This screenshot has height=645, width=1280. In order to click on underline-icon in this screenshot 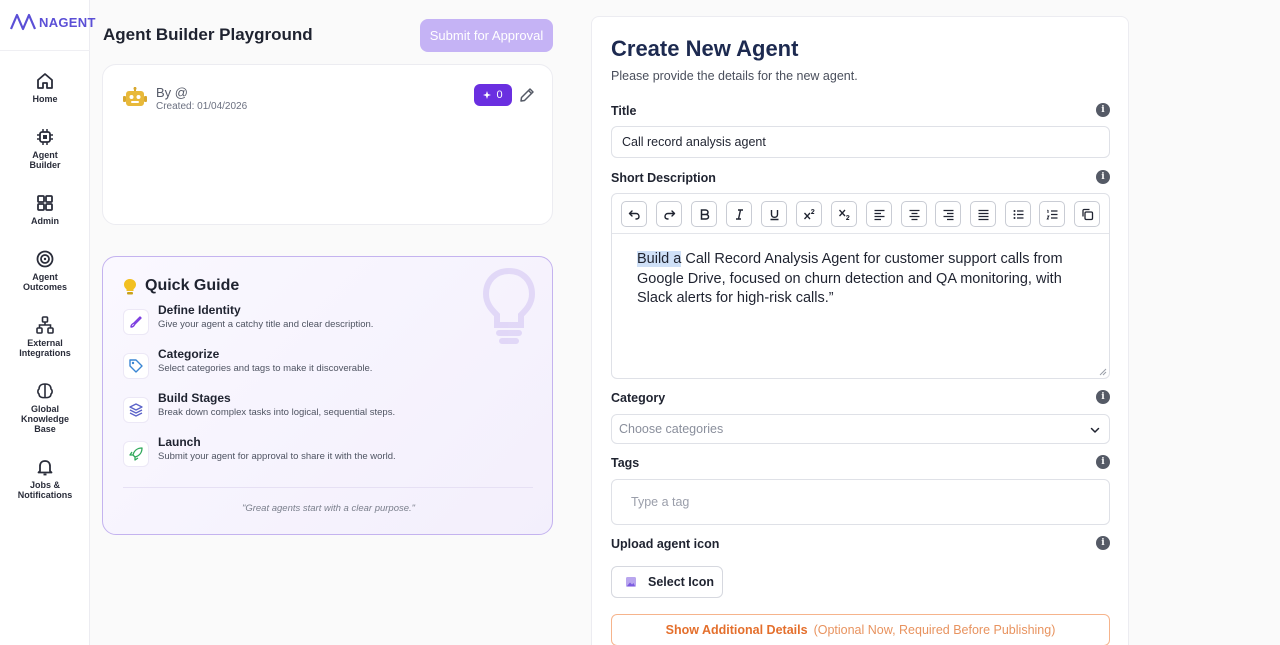, I will do `click(774, 214)`.